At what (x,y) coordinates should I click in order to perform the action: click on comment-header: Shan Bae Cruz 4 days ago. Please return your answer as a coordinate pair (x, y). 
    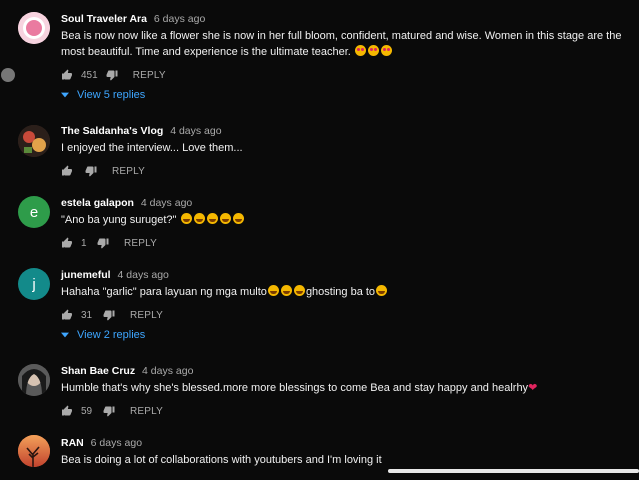
    Looking at the image, I should click on (127, 371).